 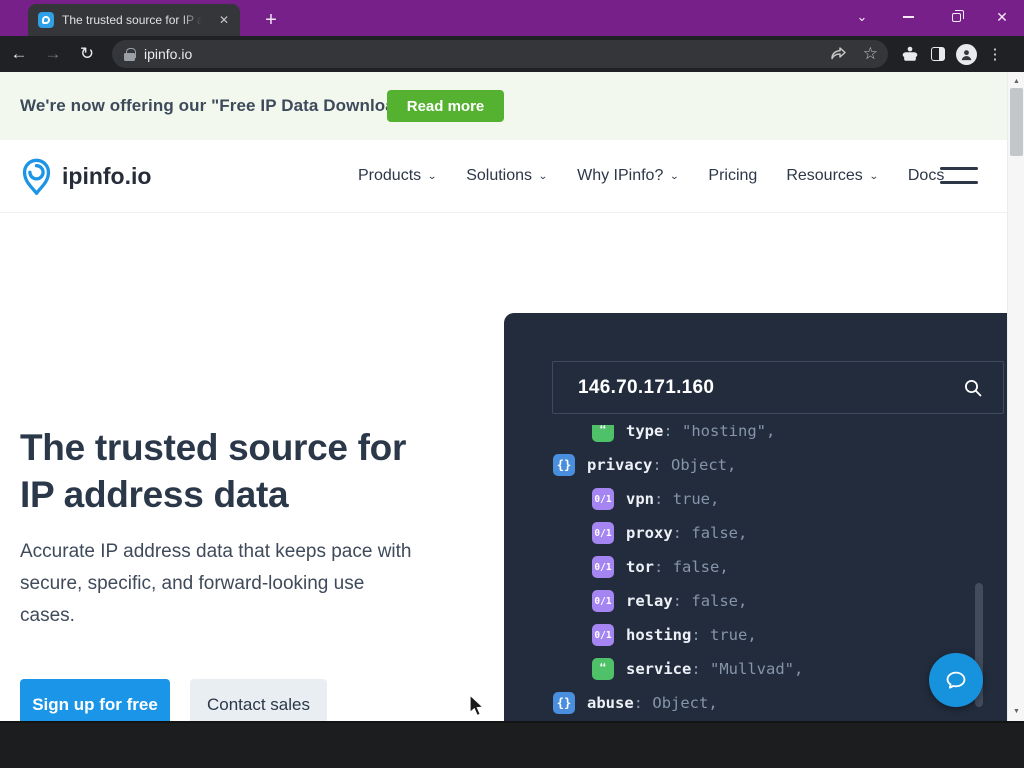 What do you see at coordinates (870, 54) in the screenshot?
I see `bookmark-star-icon: ☆` at bounding box center [870, 54].